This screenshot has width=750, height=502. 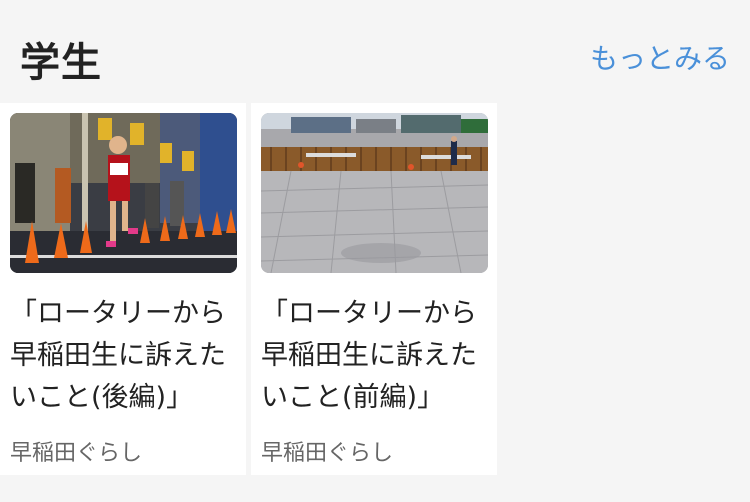 I want to click on plaza-photo-icon, so click(x=374, y=193).